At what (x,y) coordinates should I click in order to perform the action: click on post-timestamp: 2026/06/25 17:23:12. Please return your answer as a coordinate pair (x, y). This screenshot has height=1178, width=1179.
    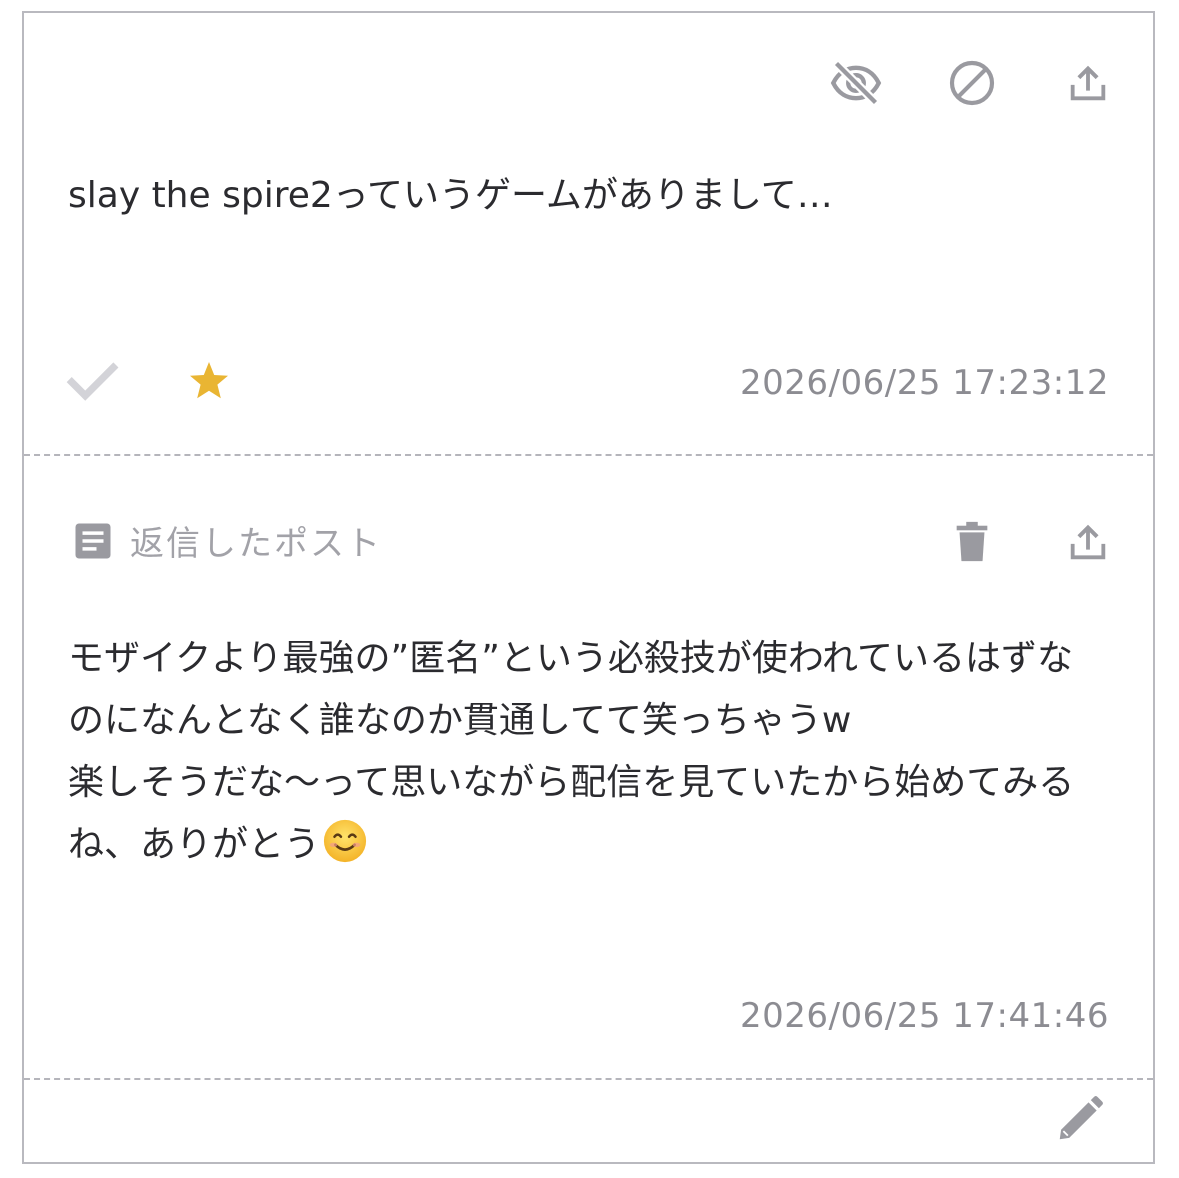
    Looking at the image, I should click on (924, 383).